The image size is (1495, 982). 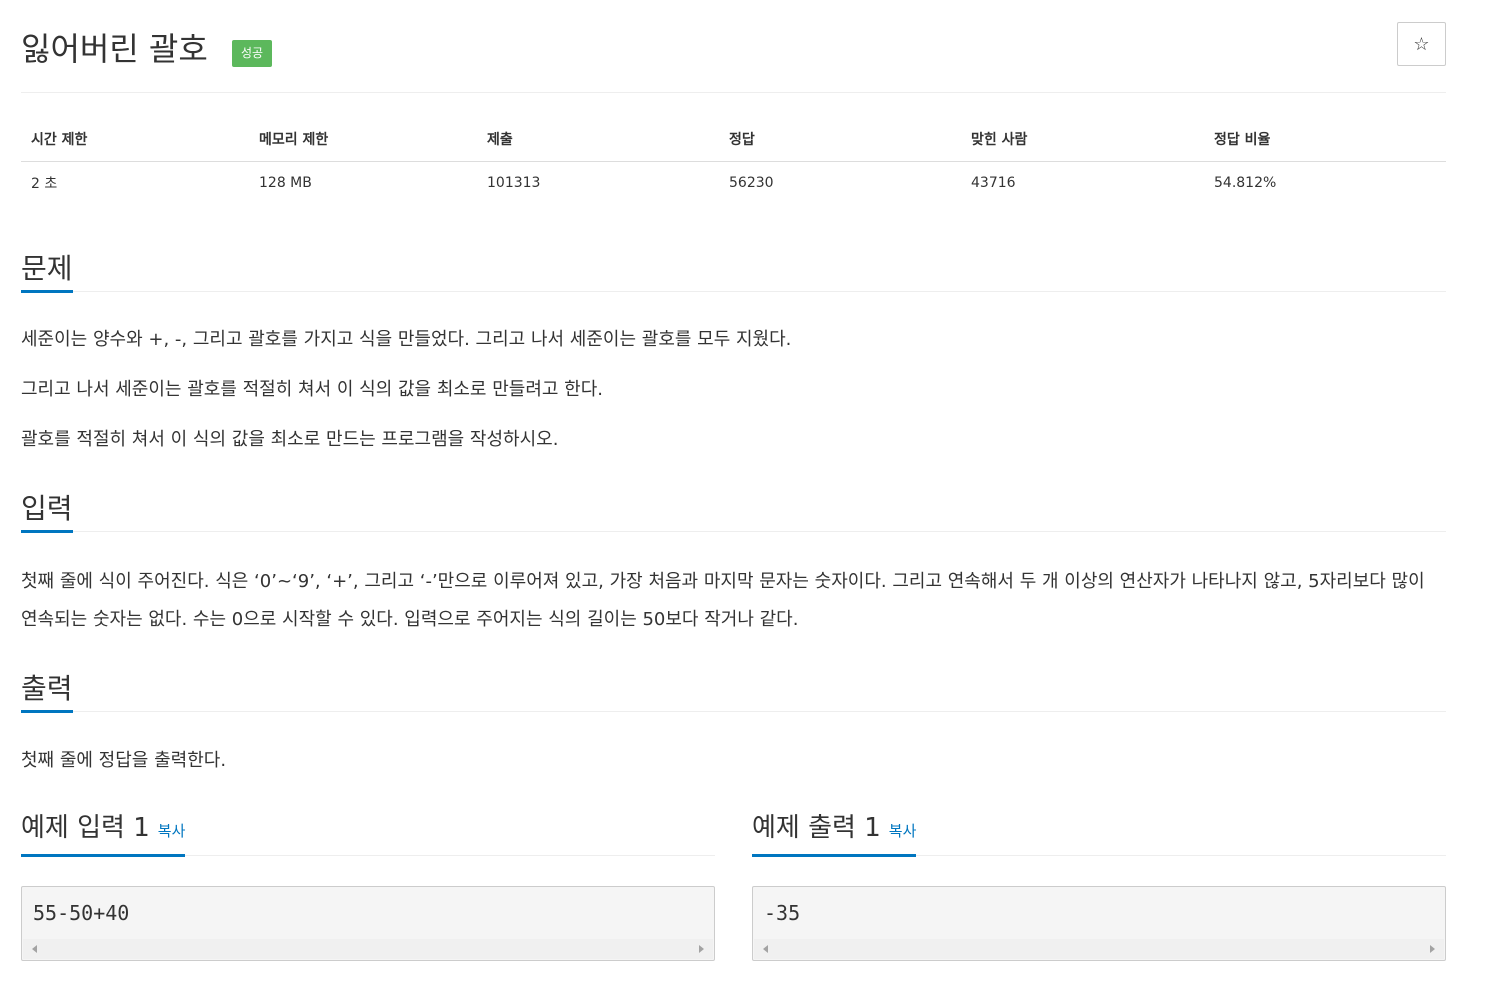 I want to click on header-memory-limit: 메모리 제한, so click(x=363, y=140).